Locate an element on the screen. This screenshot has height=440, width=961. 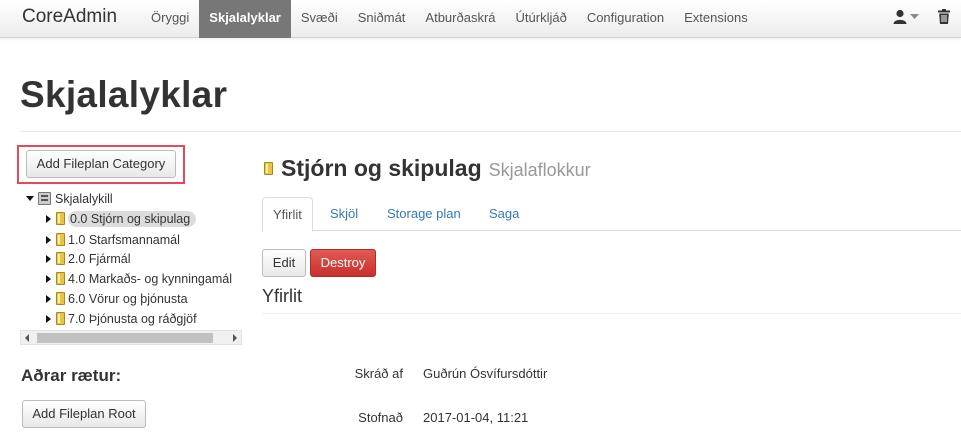
page-title: Skjalalyklar is located at coordinates (124, 94).